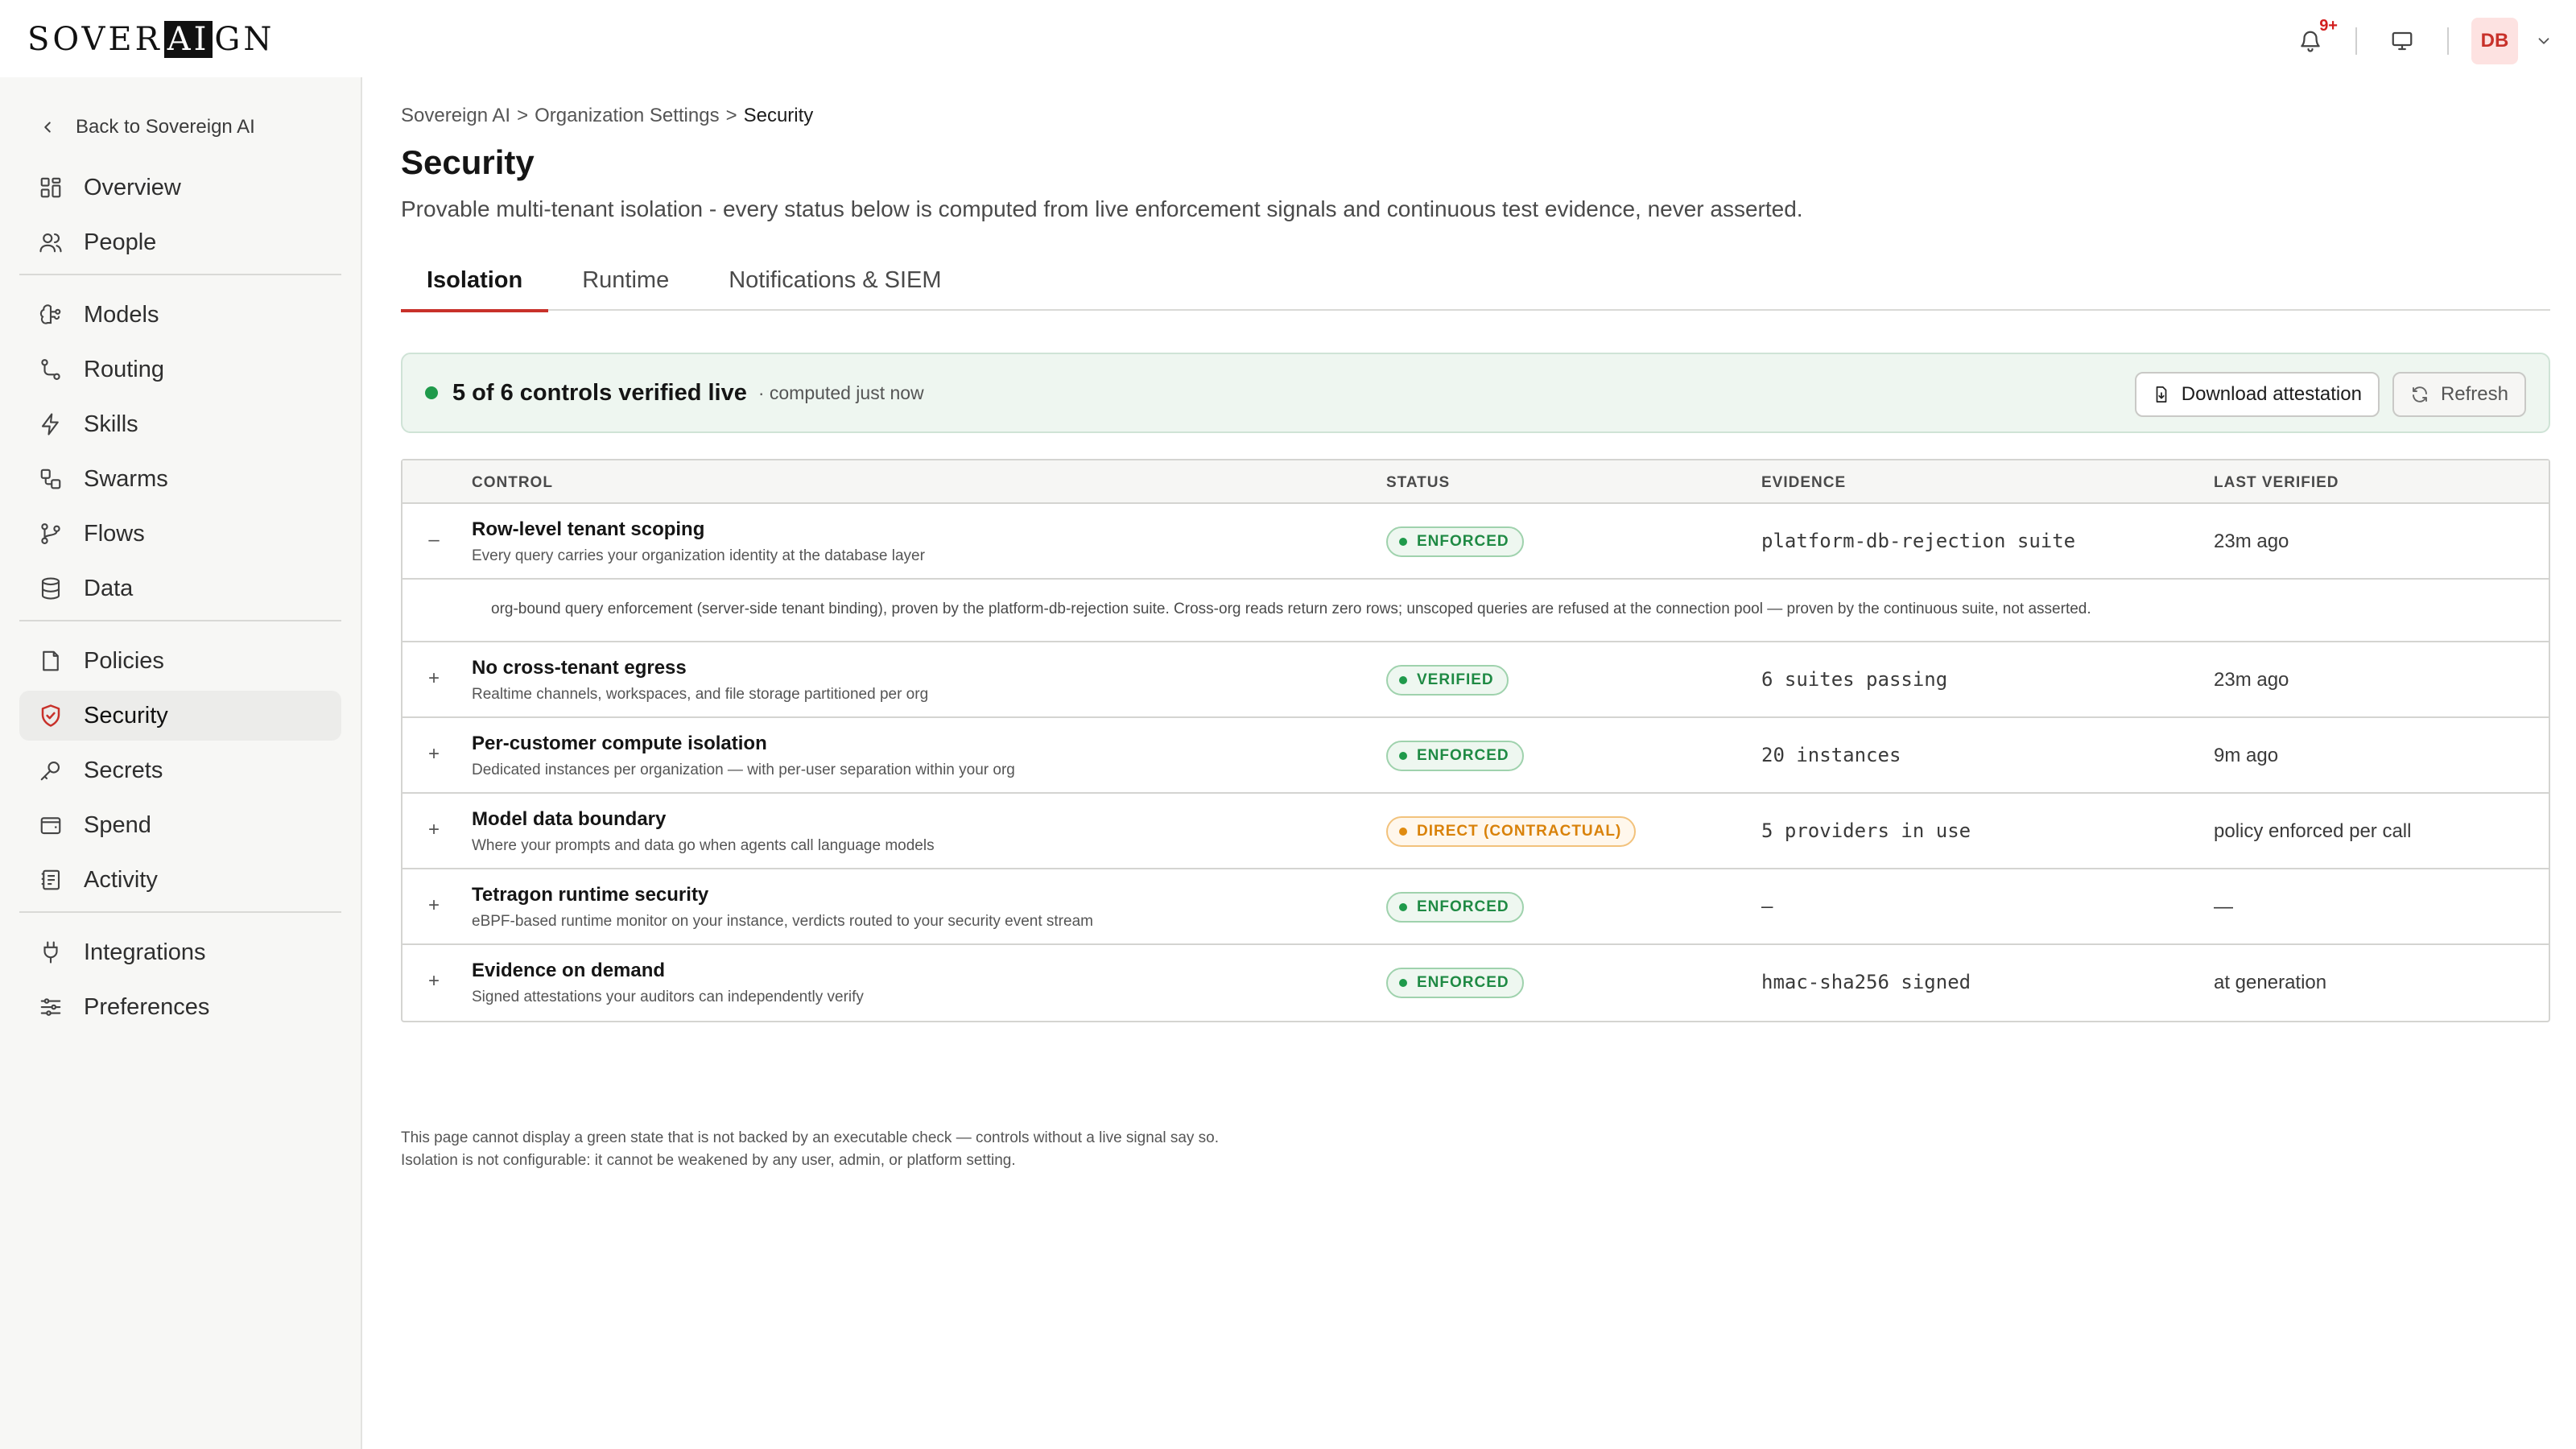  What do you see at coordinates (121, 879) in the screenshot?
I see `sidebar-item-label: Activity` at bounding box center [121, 879].